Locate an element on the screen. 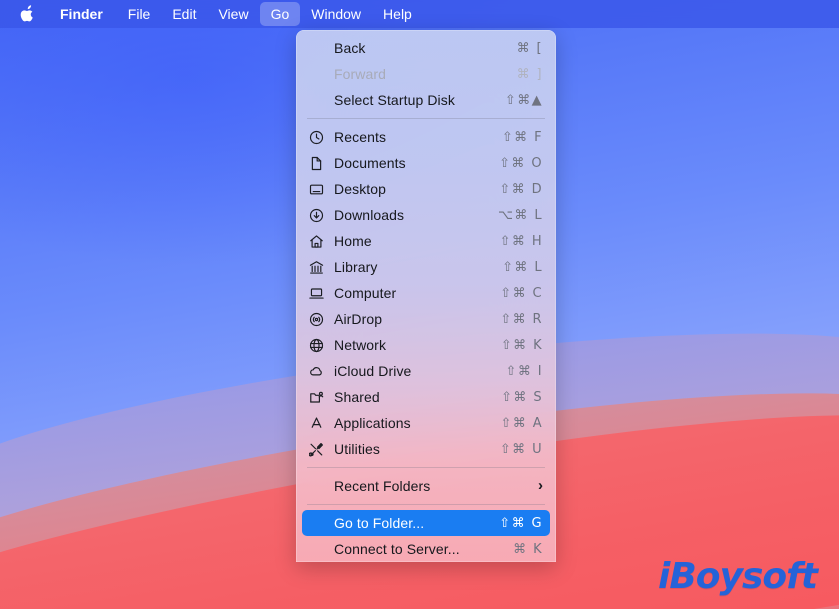  menu-item-shortcut: ⇧⌘ C is located at coordinates (521, 293).